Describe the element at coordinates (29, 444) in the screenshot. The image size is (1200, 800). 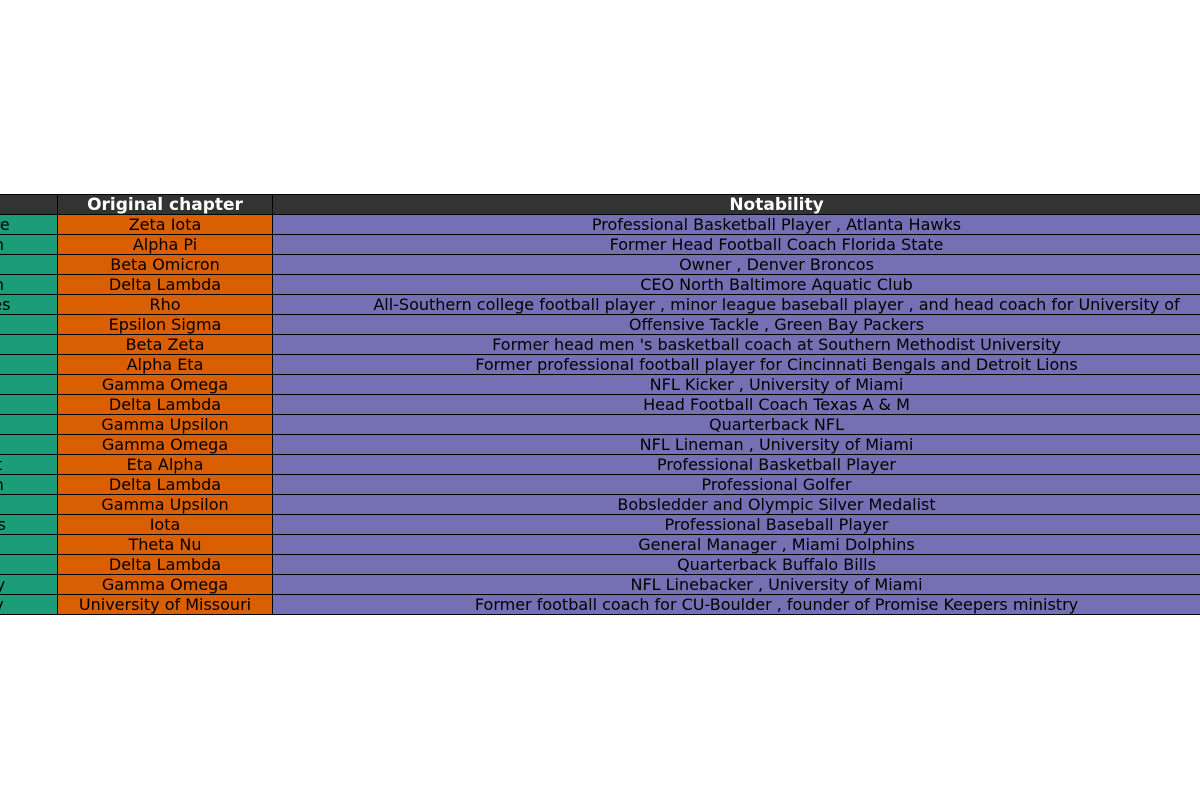
I see `name-cell: x` at that location.